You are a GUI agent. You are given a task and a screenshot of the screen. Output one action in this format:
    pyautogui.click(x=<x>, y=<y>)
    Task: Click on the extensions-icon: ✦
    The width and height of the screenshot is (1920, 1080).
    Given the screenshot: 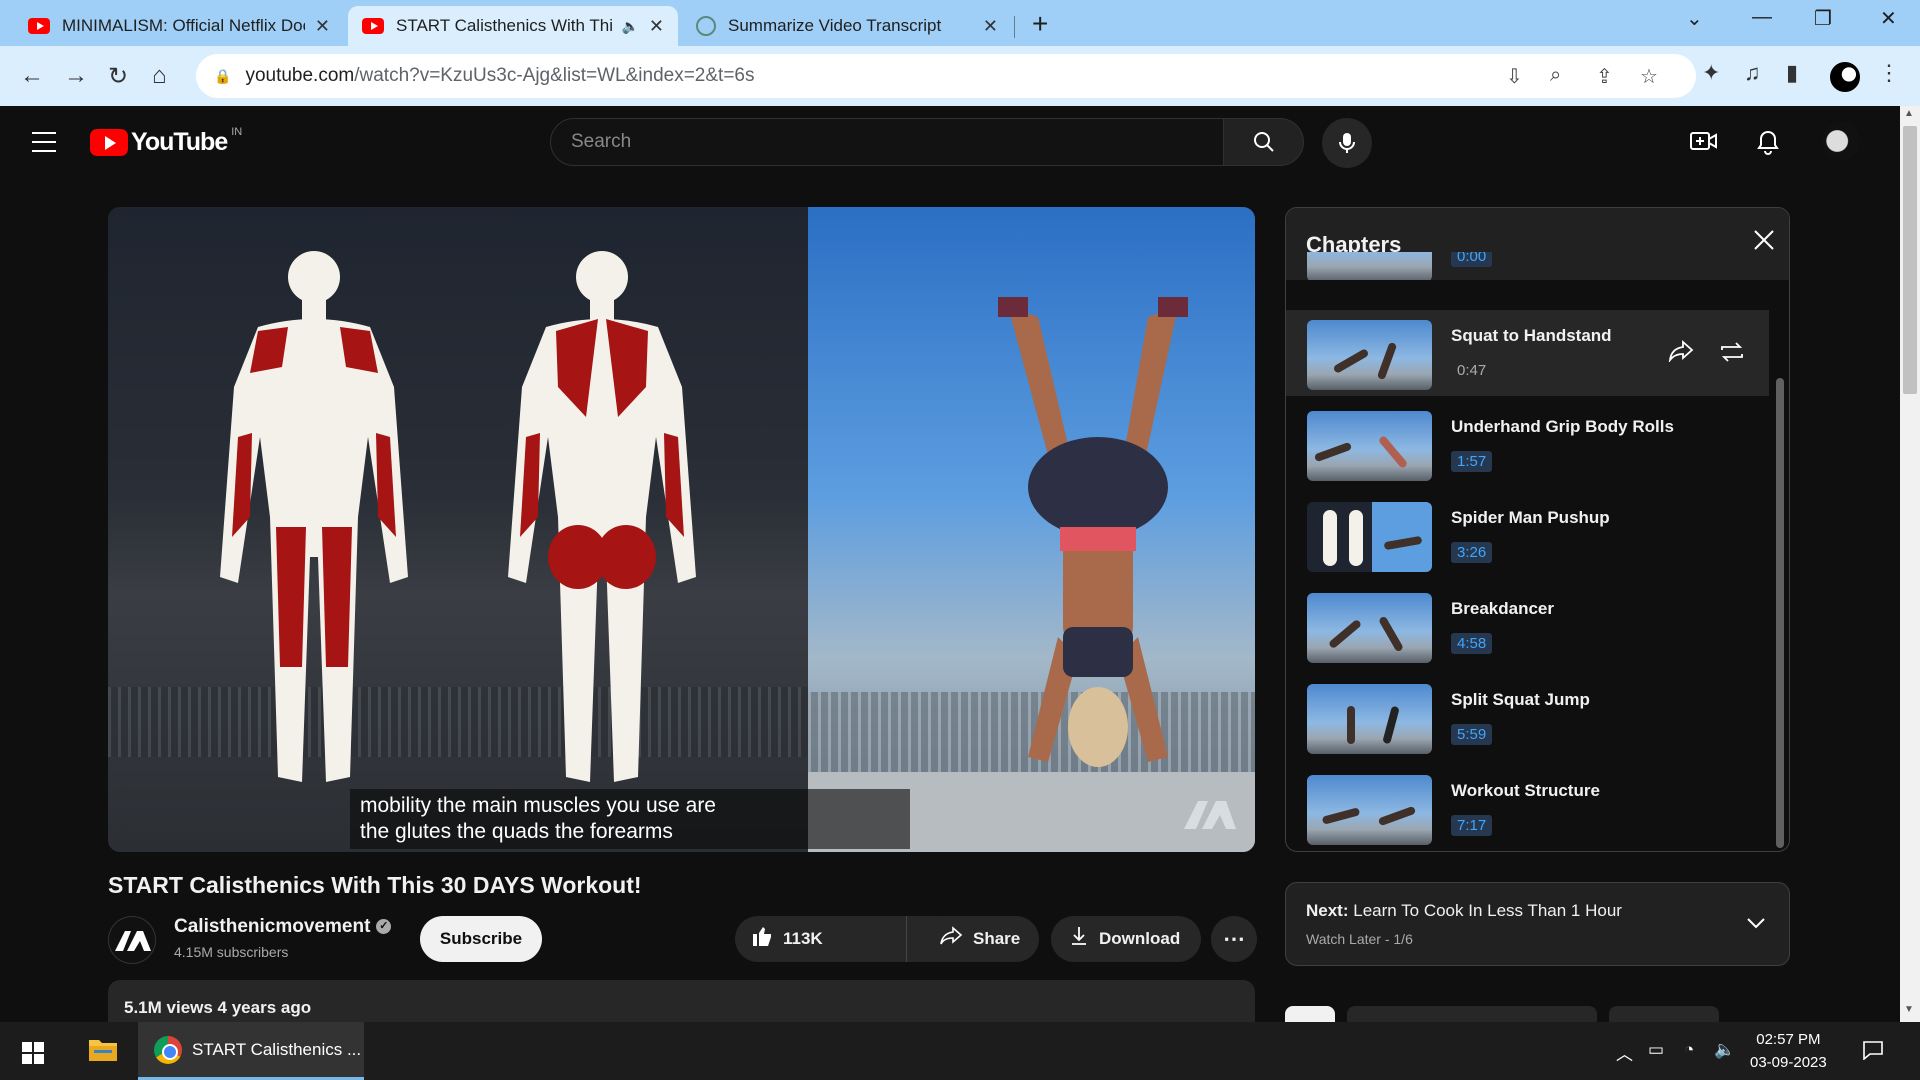 What is the action you would take?
    pyautogui.click(x=1711, y=73)
    